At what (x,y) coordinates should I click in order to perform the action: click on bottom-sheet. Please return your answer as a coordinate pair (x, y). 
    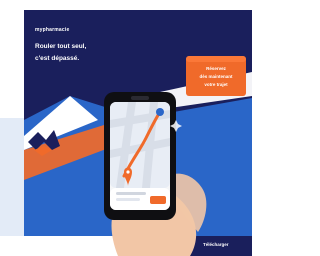
    Looking at the image, I should click on (140, 199).